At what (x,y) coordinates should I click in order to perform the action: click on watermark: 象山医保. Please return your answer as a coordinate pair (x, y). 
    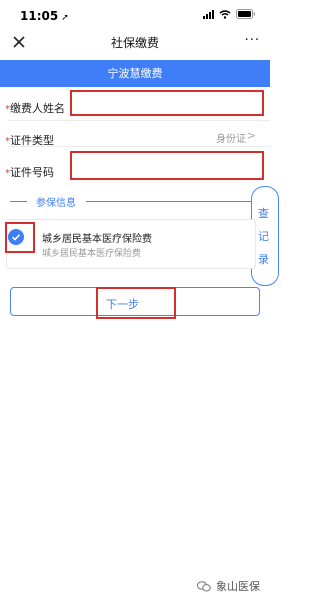
    Looking at the image, I should click on (228, 586).